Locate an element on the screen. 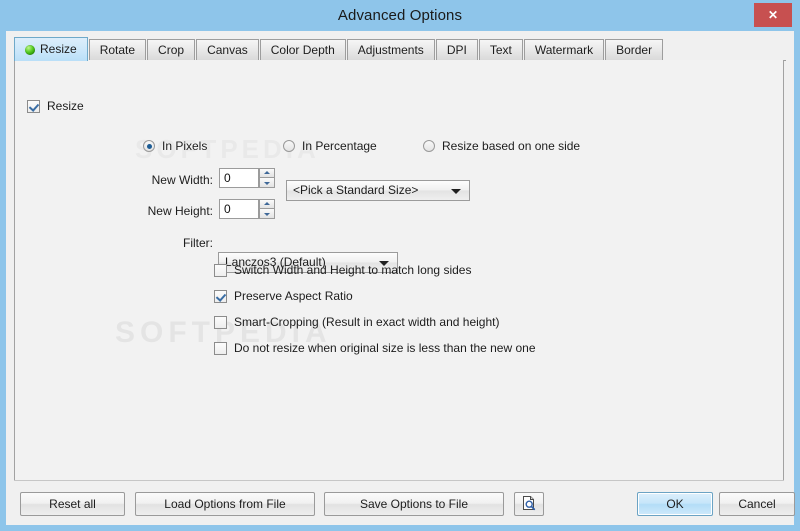  new-height-stepper-down is located at coordinates (267, 214).